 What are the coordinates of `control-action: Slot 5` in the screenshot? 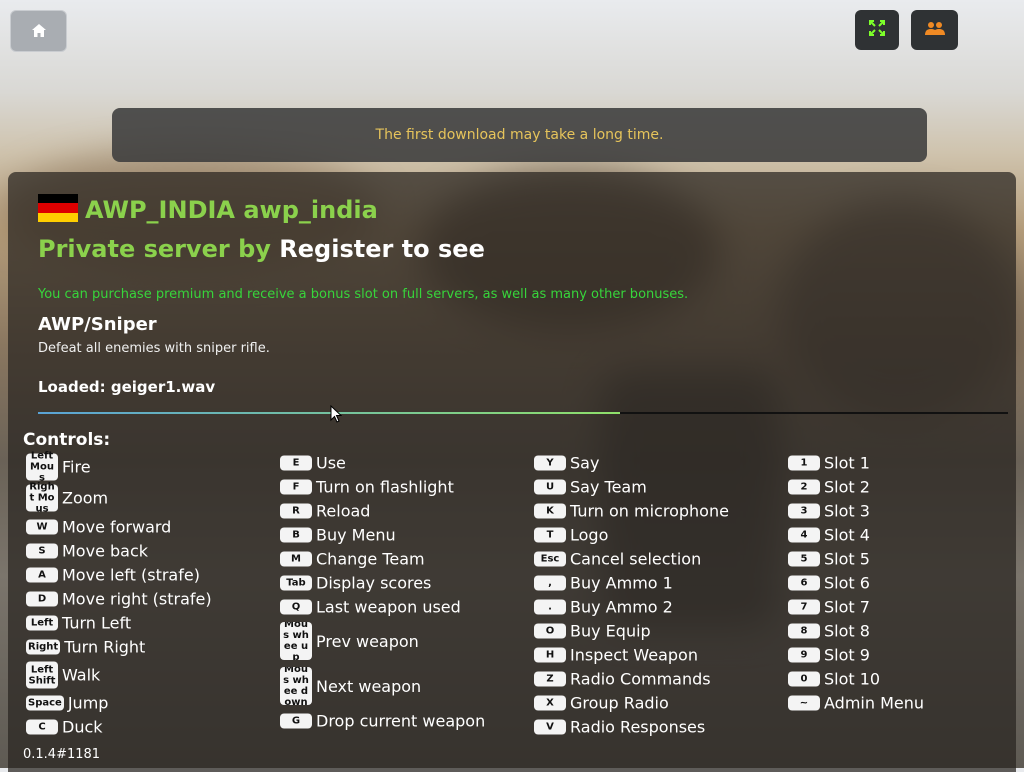 It's located at (847, 559).